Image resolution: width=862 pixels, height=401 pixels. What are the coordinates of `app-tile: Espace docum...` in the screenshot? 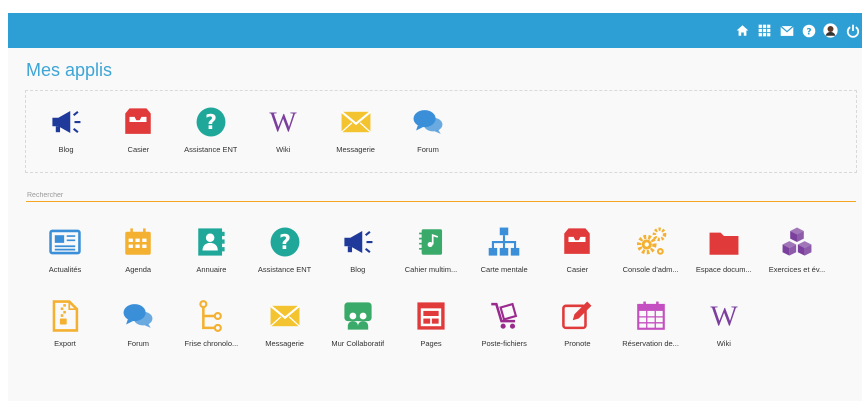 It's located at (724, 248).